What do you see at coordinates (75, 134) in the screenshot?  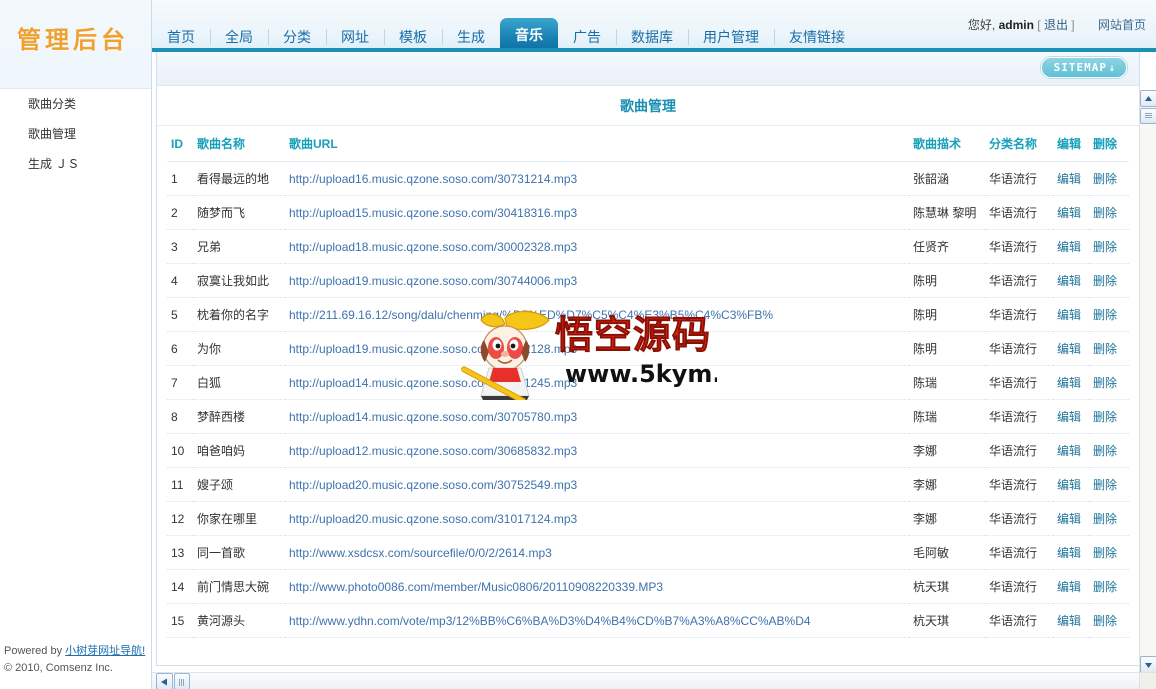 I see `sidebar-item-song-manage: 歌曲管理` at bounding box center [75, 134].